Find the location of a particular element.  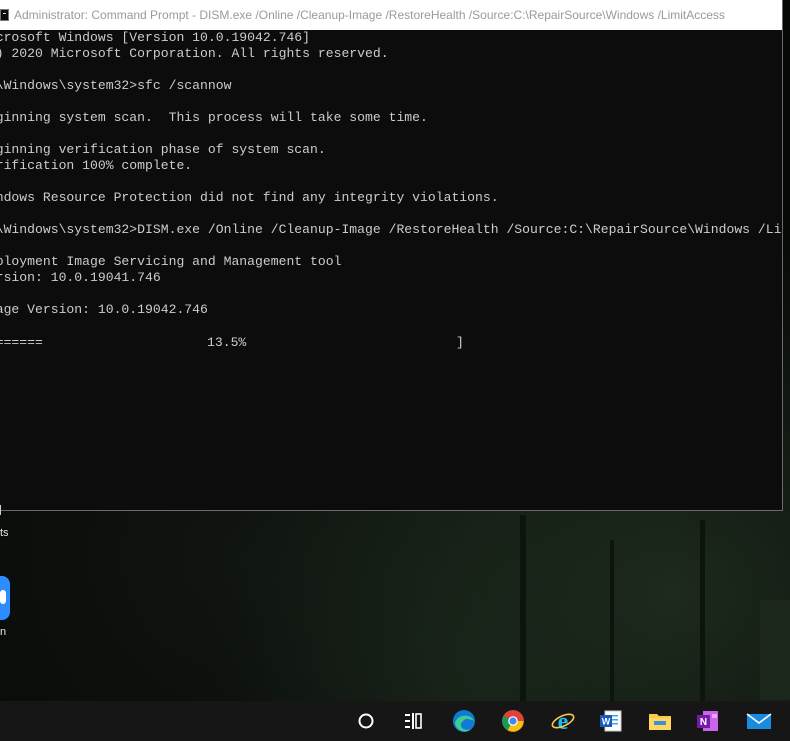

cortana-circle-icon is located at coordinates (366, 721).